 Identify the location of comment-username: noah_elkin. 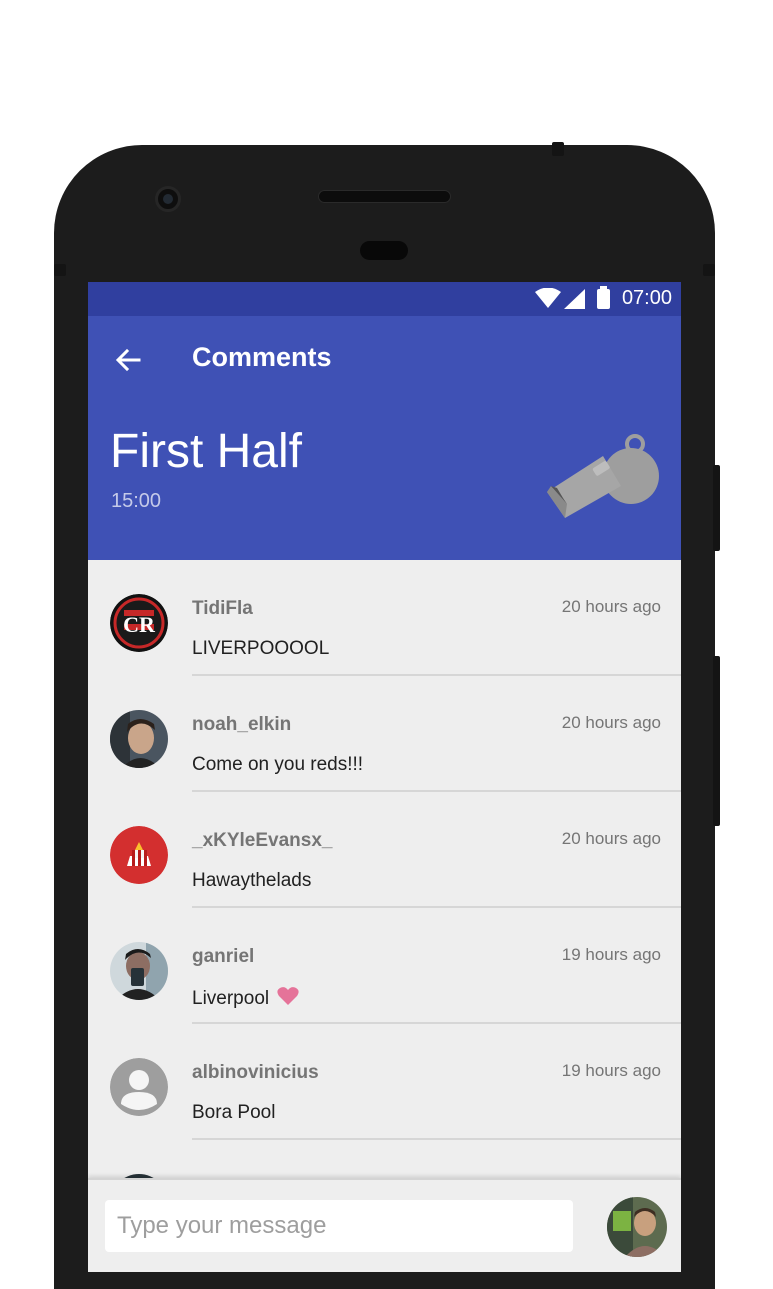
(241, 725).